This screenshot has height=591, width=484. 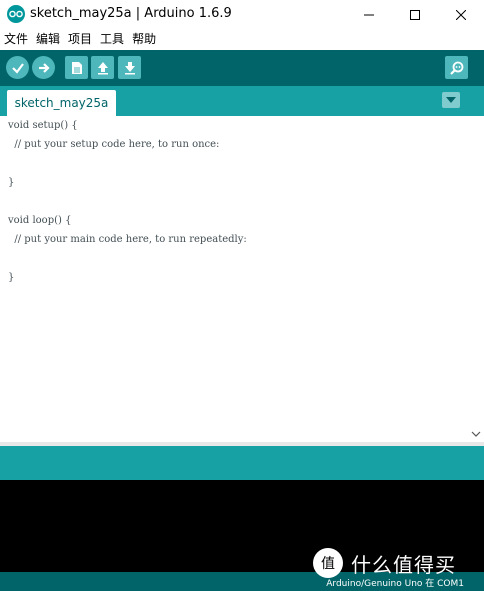 I want to click on tab-sketch: sketch_may25a, so click(x=61, y=103).